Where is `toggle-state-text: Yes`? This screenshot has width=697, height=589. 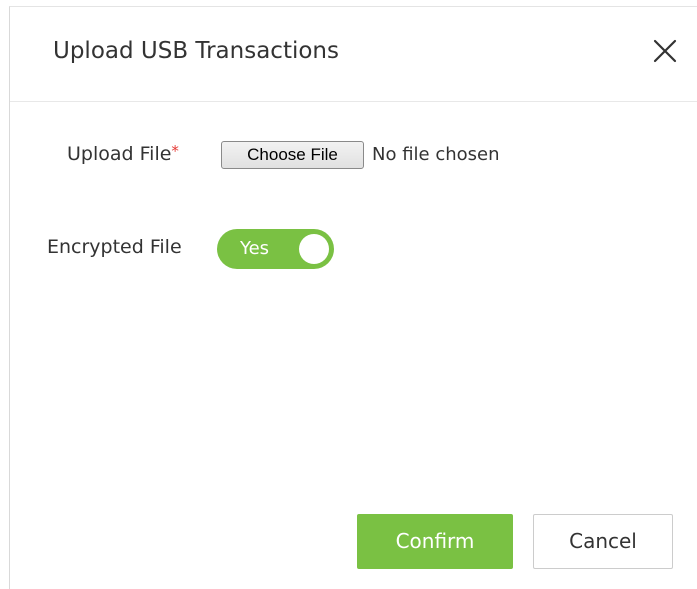 toggle-state-text: Yes is located at coordinates (255, 248).